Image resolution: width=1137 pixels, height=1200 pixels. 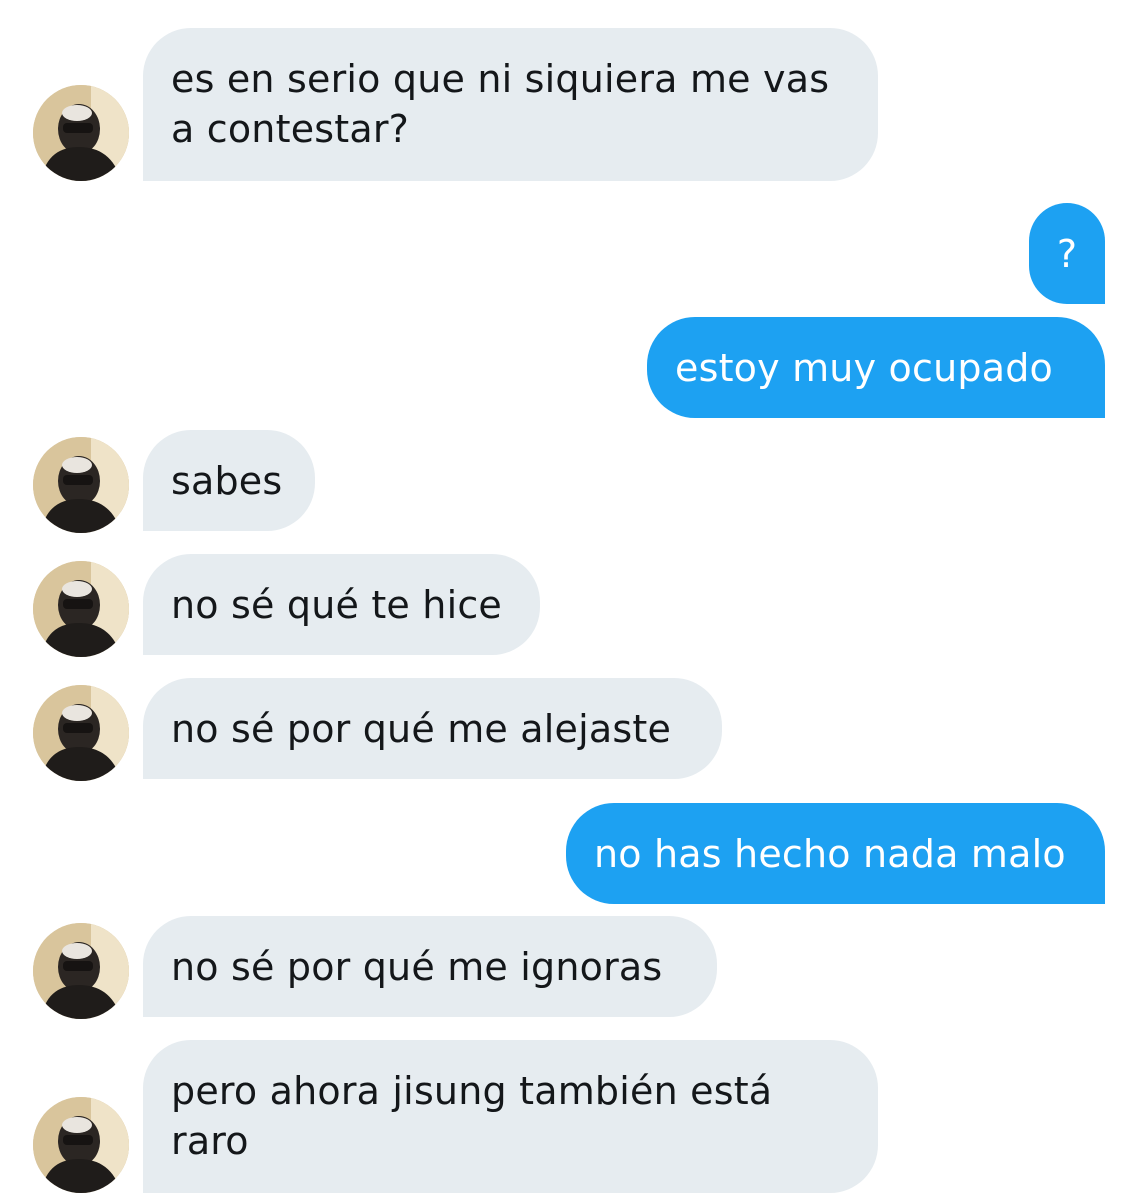 I want to click on message-text-line: no sé qué te hice, so click(x=337, y=605).